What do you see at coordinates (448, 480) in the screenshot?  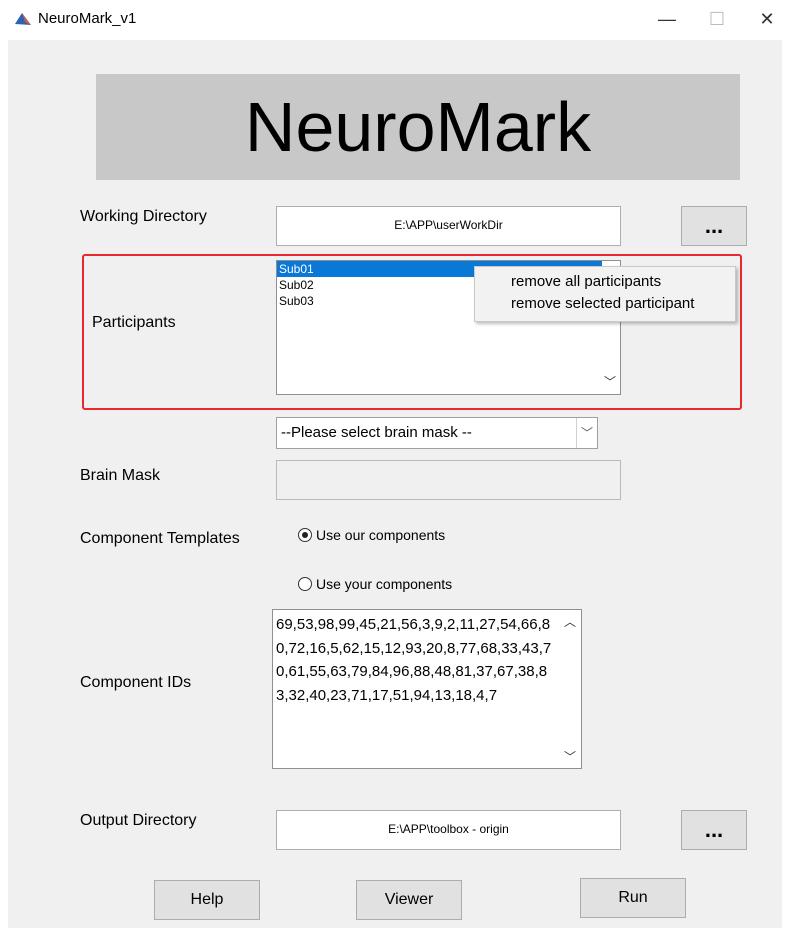 I see `brain-mask-field` at bounding box center [448, 480].